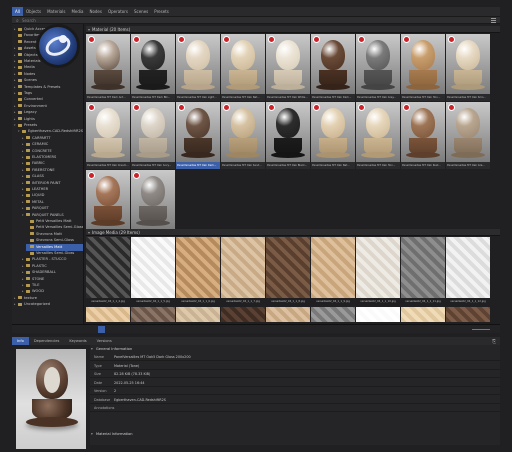 The height and width of the screenshot is (452, 512). I want to click on texture-thumbnail: versailles02_04_1_1_11.jpg, so click(423, 271).